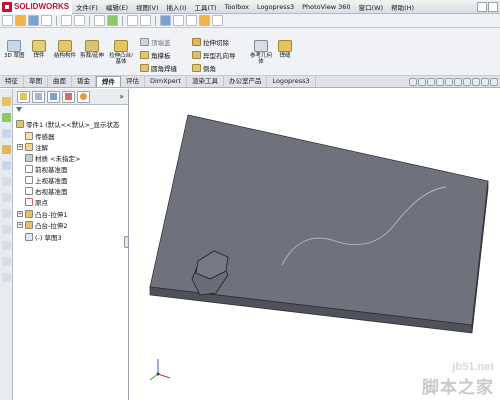  What do you see at coordinates (485, 81) in the screenshot?
I see `apply-scene-icon` at bounding box center [485, 81].